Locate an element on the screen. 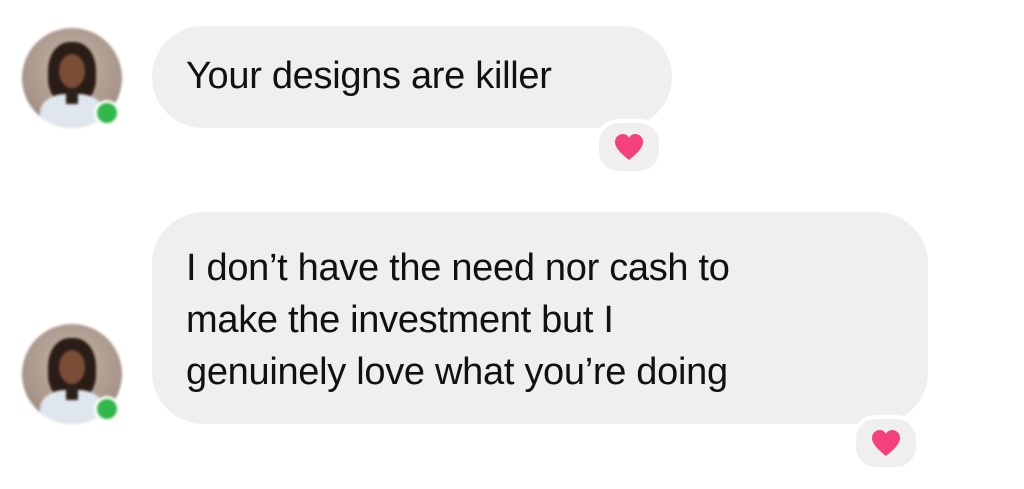 The height and width of the screenshot is (489, 1024). message-line: I don’t have the need nor cash to is located at coordinates (458, 268).